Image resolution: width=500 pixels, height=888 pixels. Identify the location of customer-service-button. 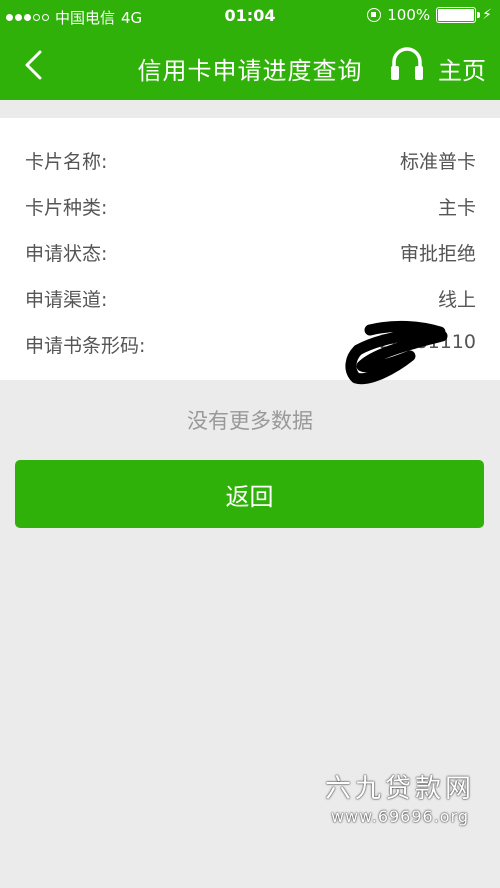
(407, 65).